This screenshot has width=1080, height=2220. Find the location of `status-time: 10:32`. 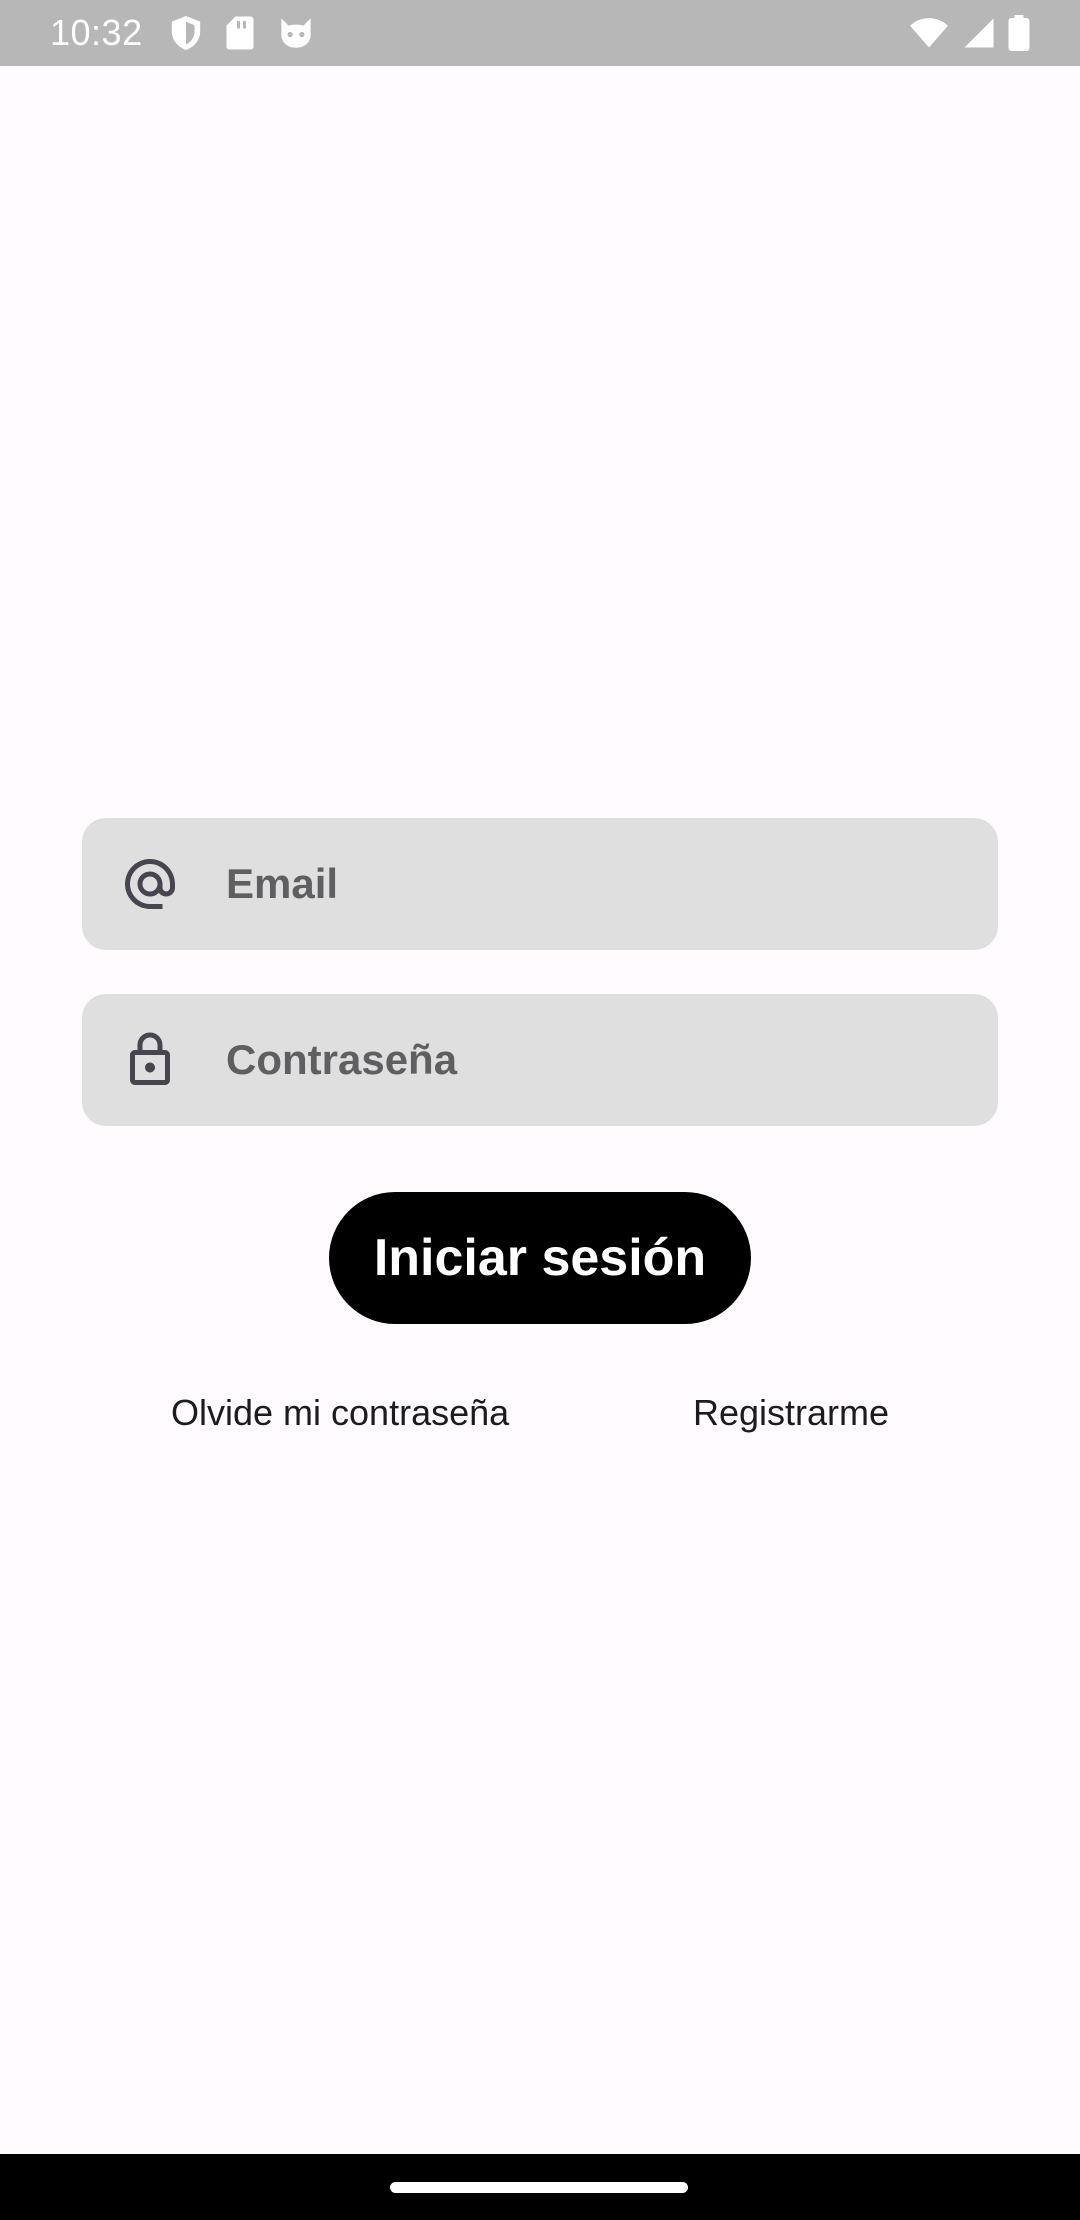

status-time: 10:32 is located at coordinates (96, 32).